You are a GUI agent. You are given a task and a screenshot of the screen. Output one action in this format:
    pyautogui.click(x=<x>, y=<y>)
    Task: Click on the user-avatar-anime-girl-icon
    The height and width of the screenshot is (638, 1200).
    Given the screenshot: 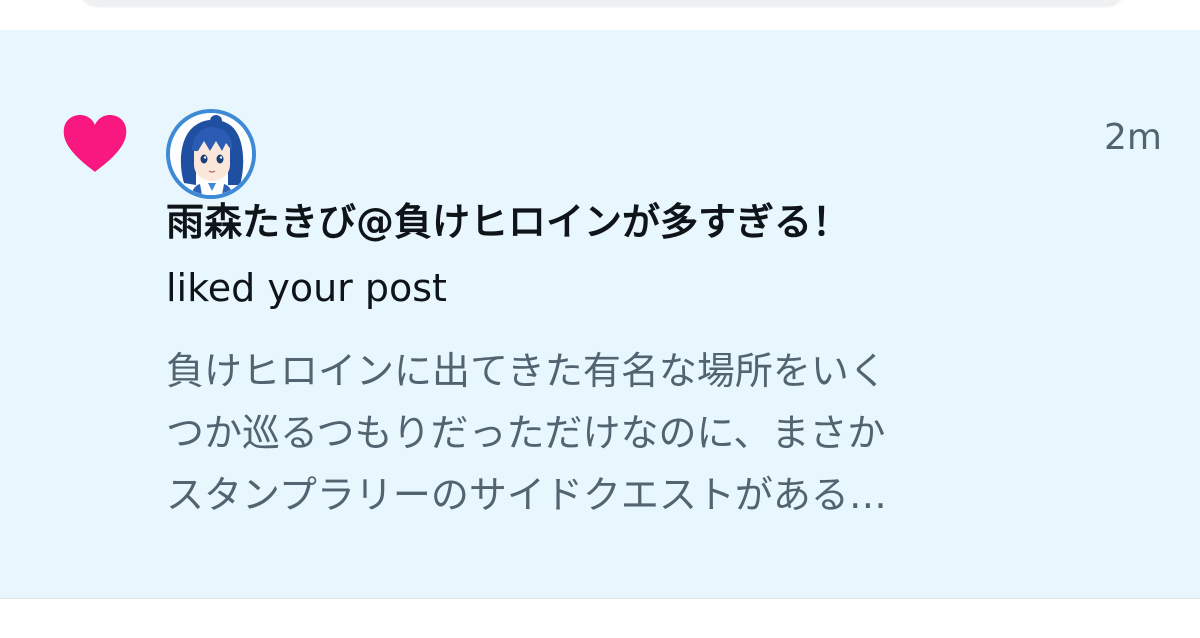 What is the action you would take?
    pyautogui.click(x=211, y=154)
    